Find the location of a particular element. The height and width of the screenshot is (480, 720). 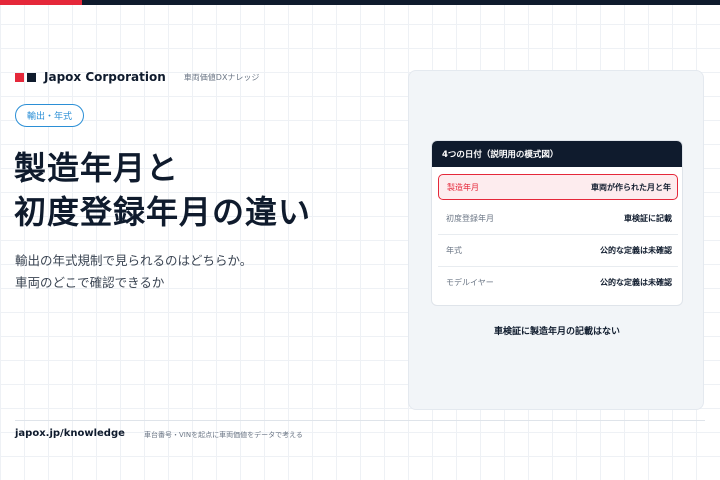

top-accent-bar is located at coordinates (360, 2).